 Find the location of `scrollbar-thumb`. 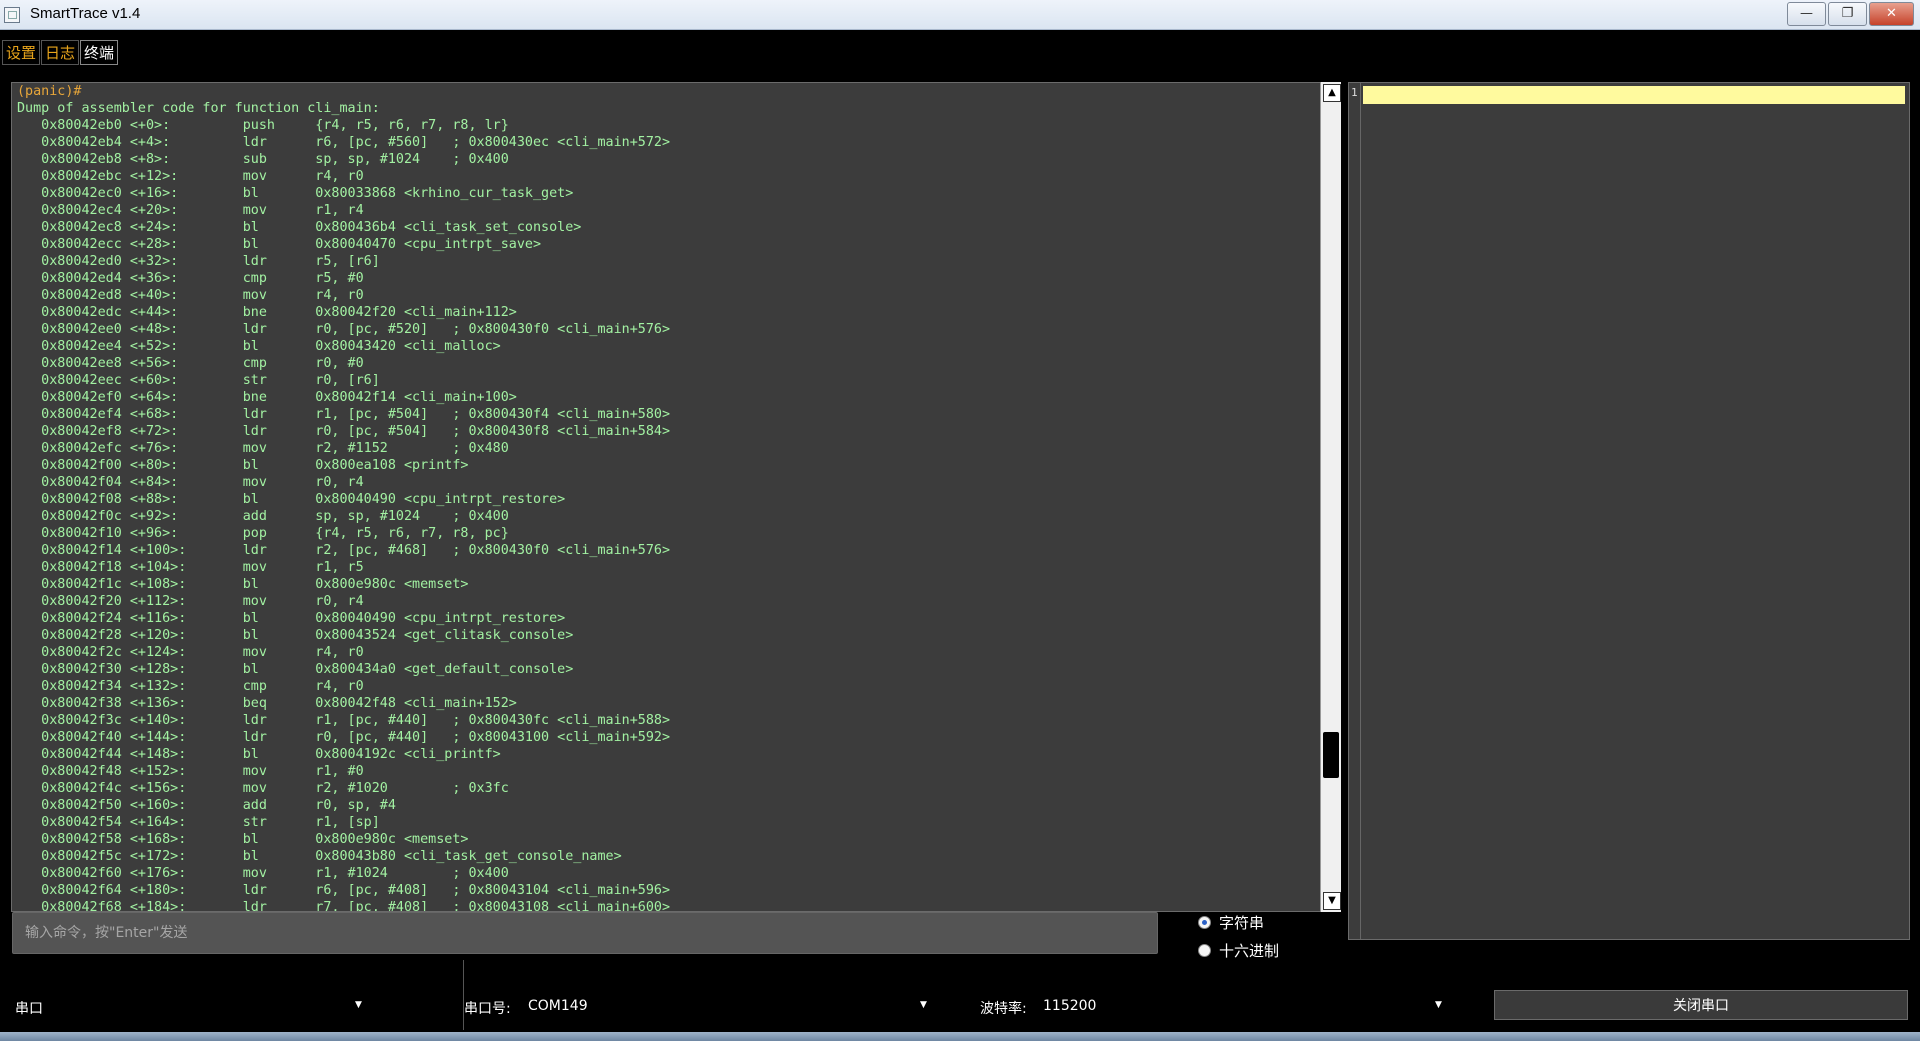

scrollbar-thumb is located at coordinates (1331, 755).